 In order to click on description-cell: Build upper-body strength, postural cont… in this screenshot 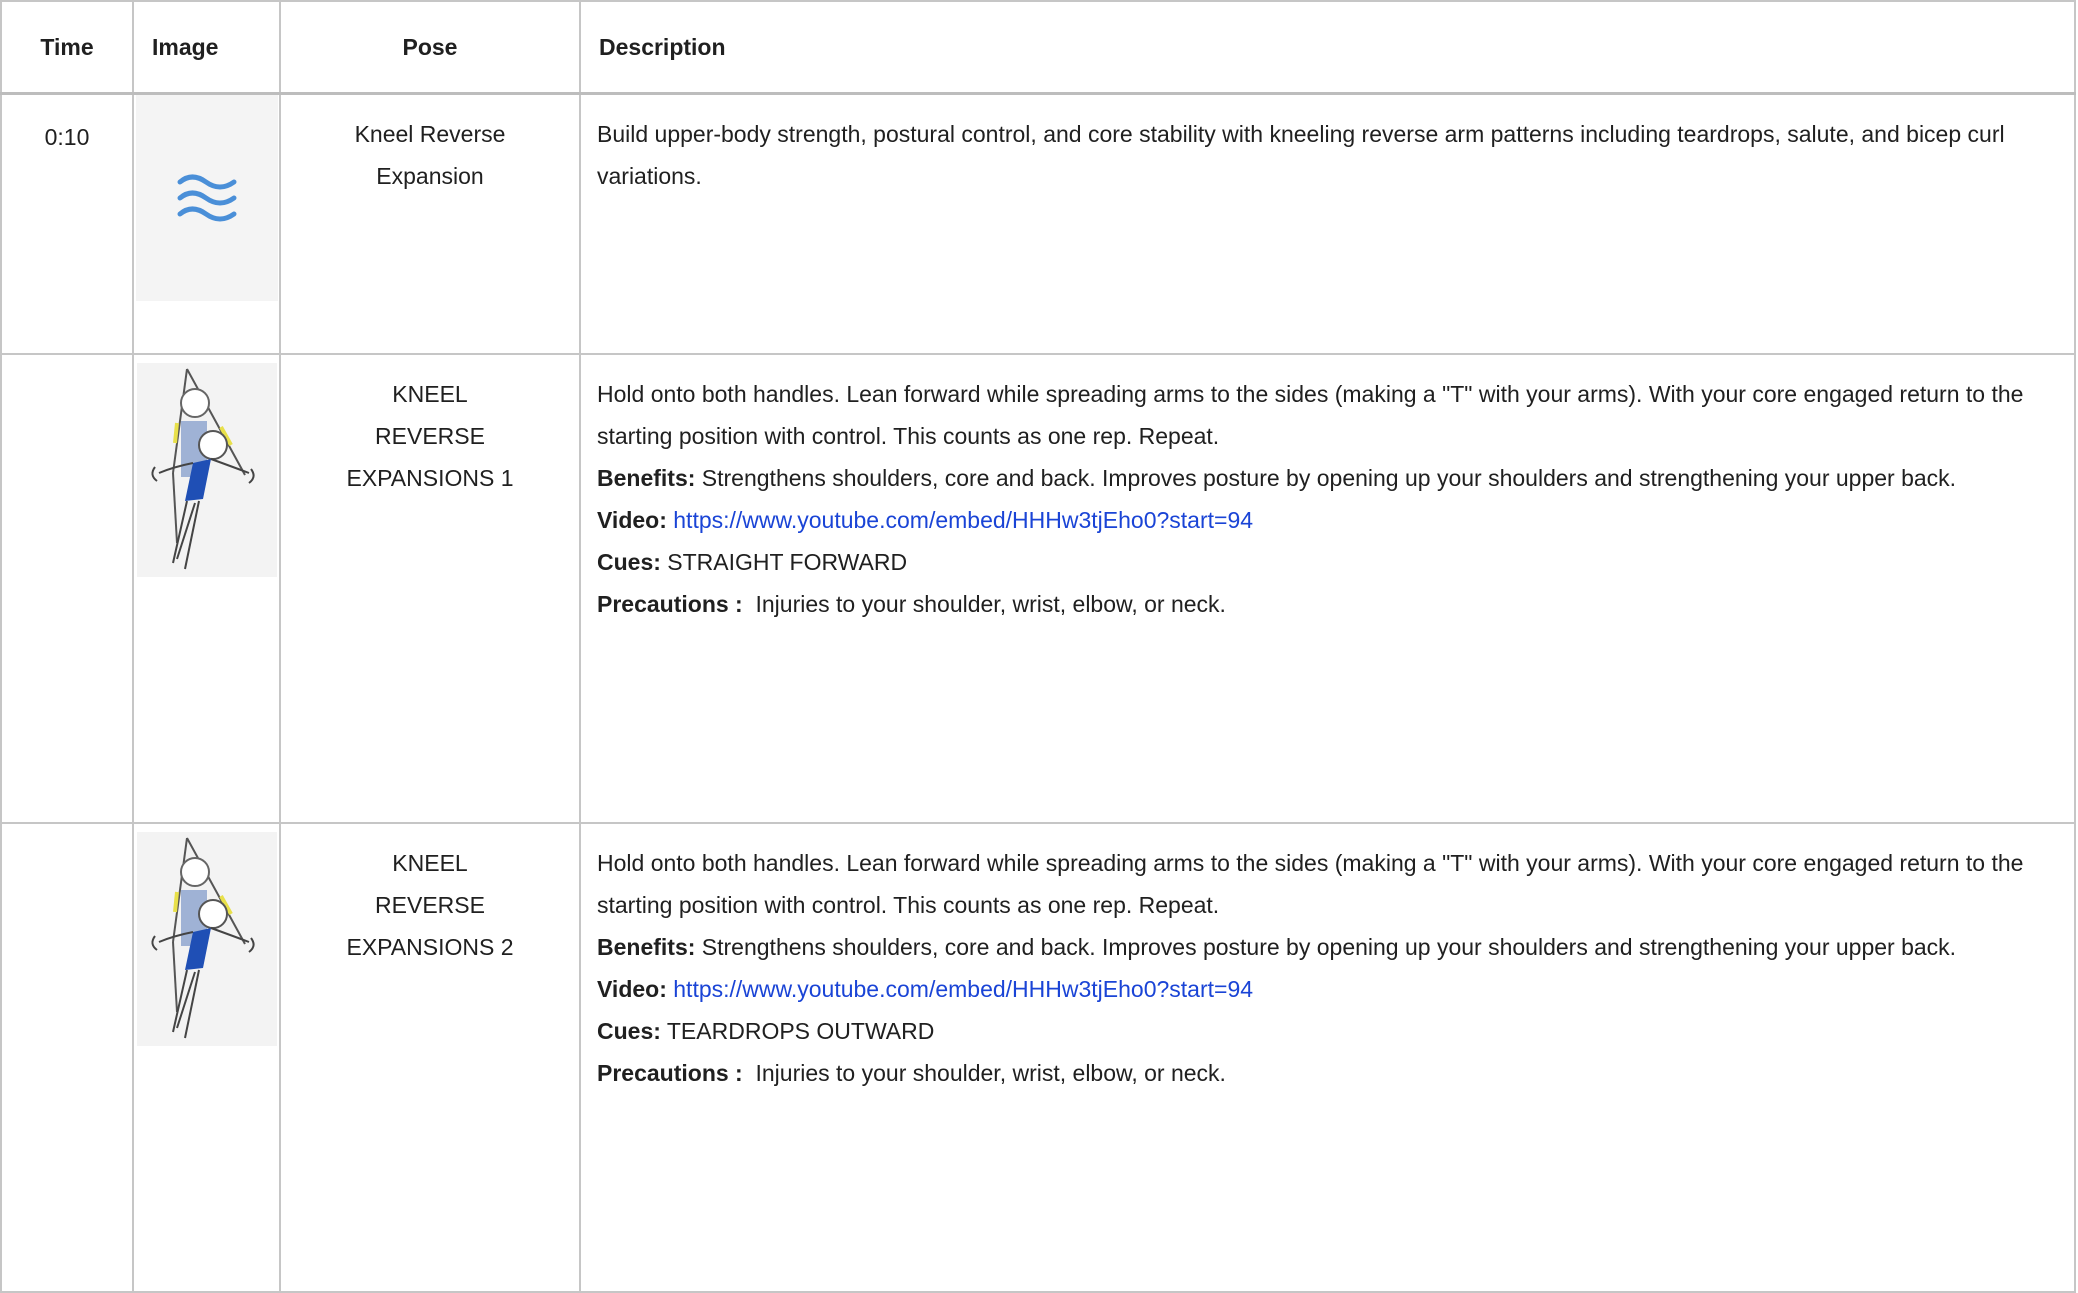, I will do `click(1327, 223)`.